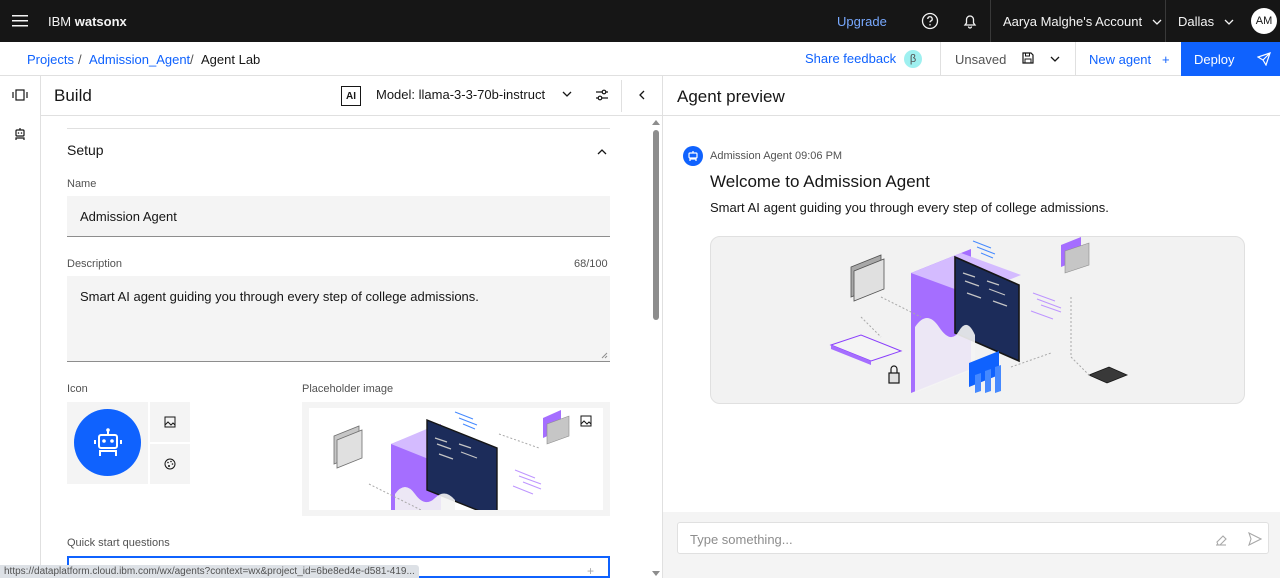 The width and height of the screenshot is (1280, 578). What do you see at coordinates (862, 21) in the screenshot?
I see `upgrade-link: Upgrade` at bounding box center [862, 21].